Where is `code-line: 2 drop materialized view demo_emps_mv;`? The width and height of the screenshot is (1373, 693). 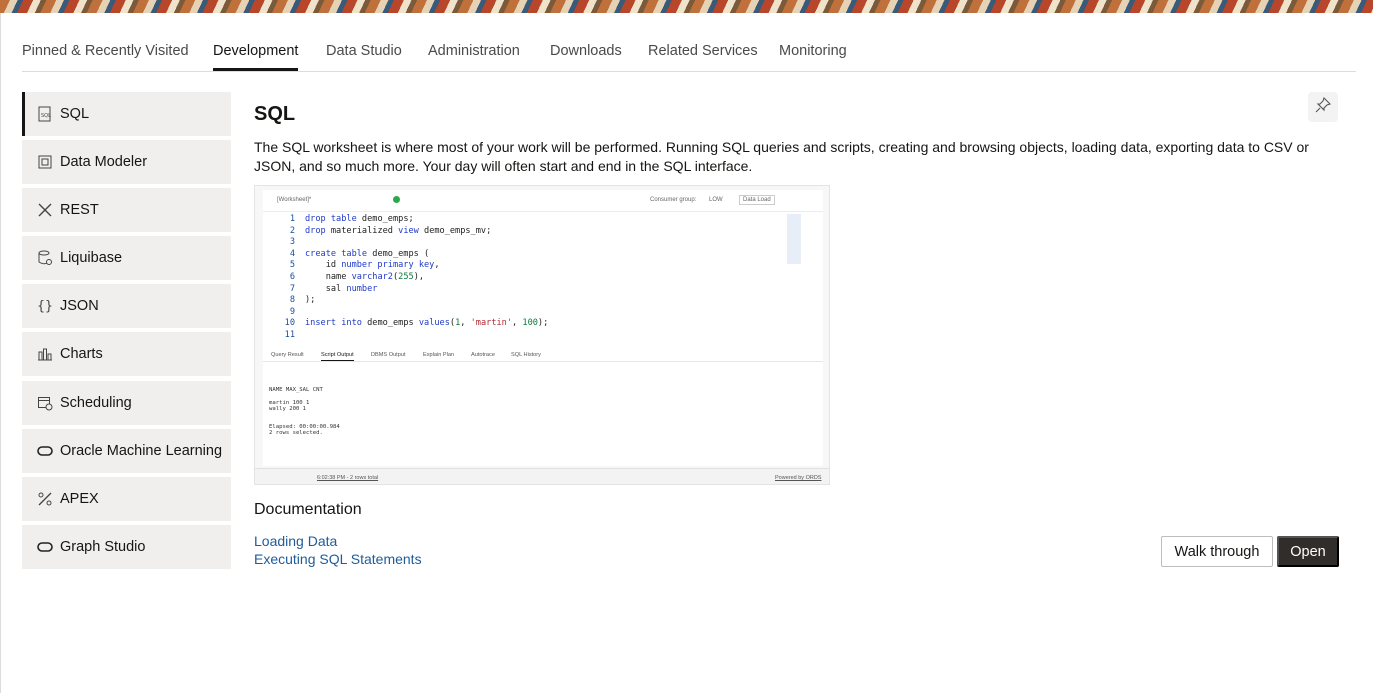
code-line: 2 drop materialized view demo_emps_mv; is located at coordinates (390, 230).